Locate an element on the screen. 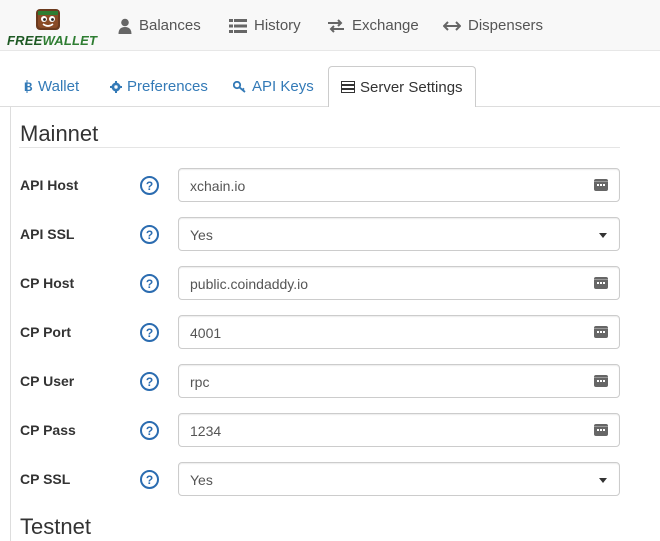  brand-logo: FREEWALLET is located at coordinates (51, 26).